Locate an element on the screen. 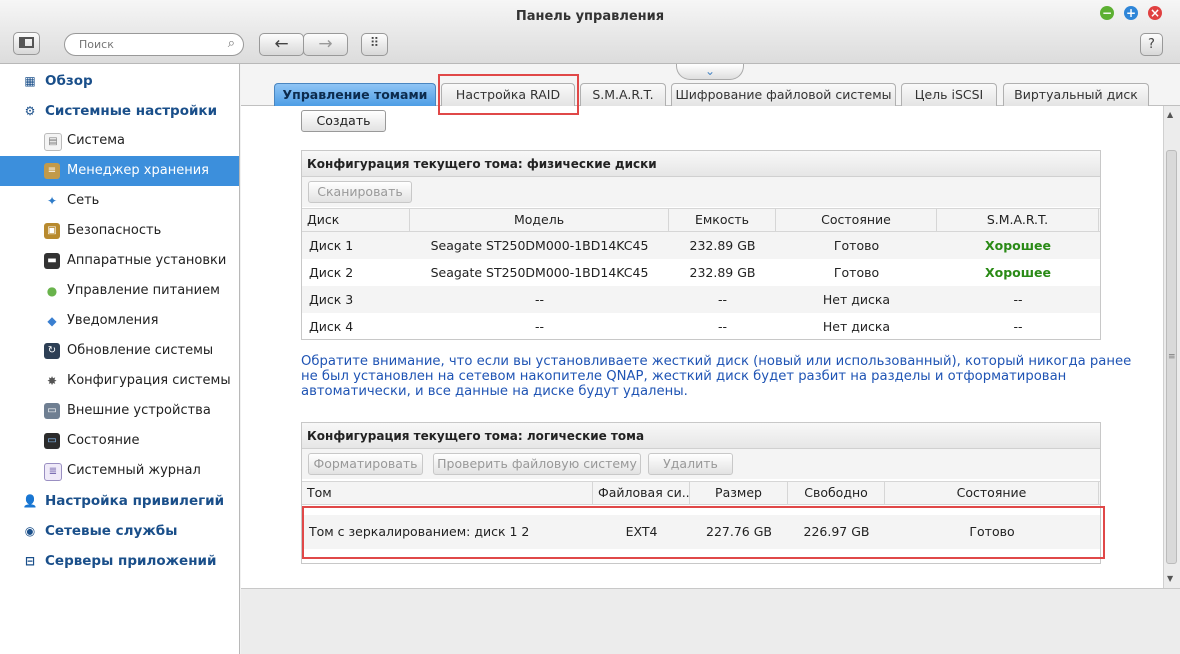  search-box: ⌕ is located at coordinates (154, 44).